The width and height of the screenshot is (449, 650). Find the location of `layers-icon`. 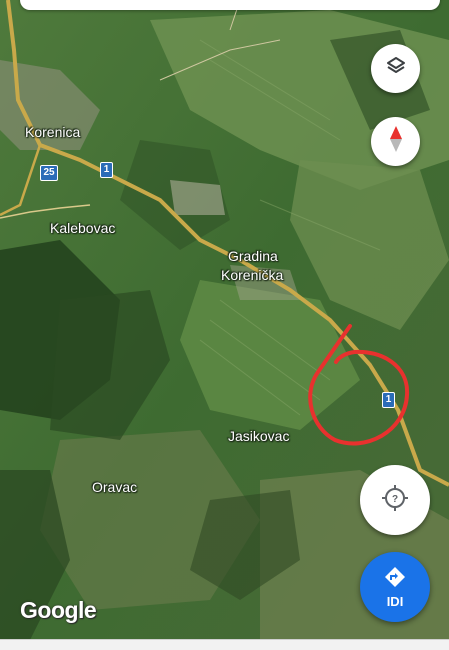

layers-icon is located at coordinates (396, 68).